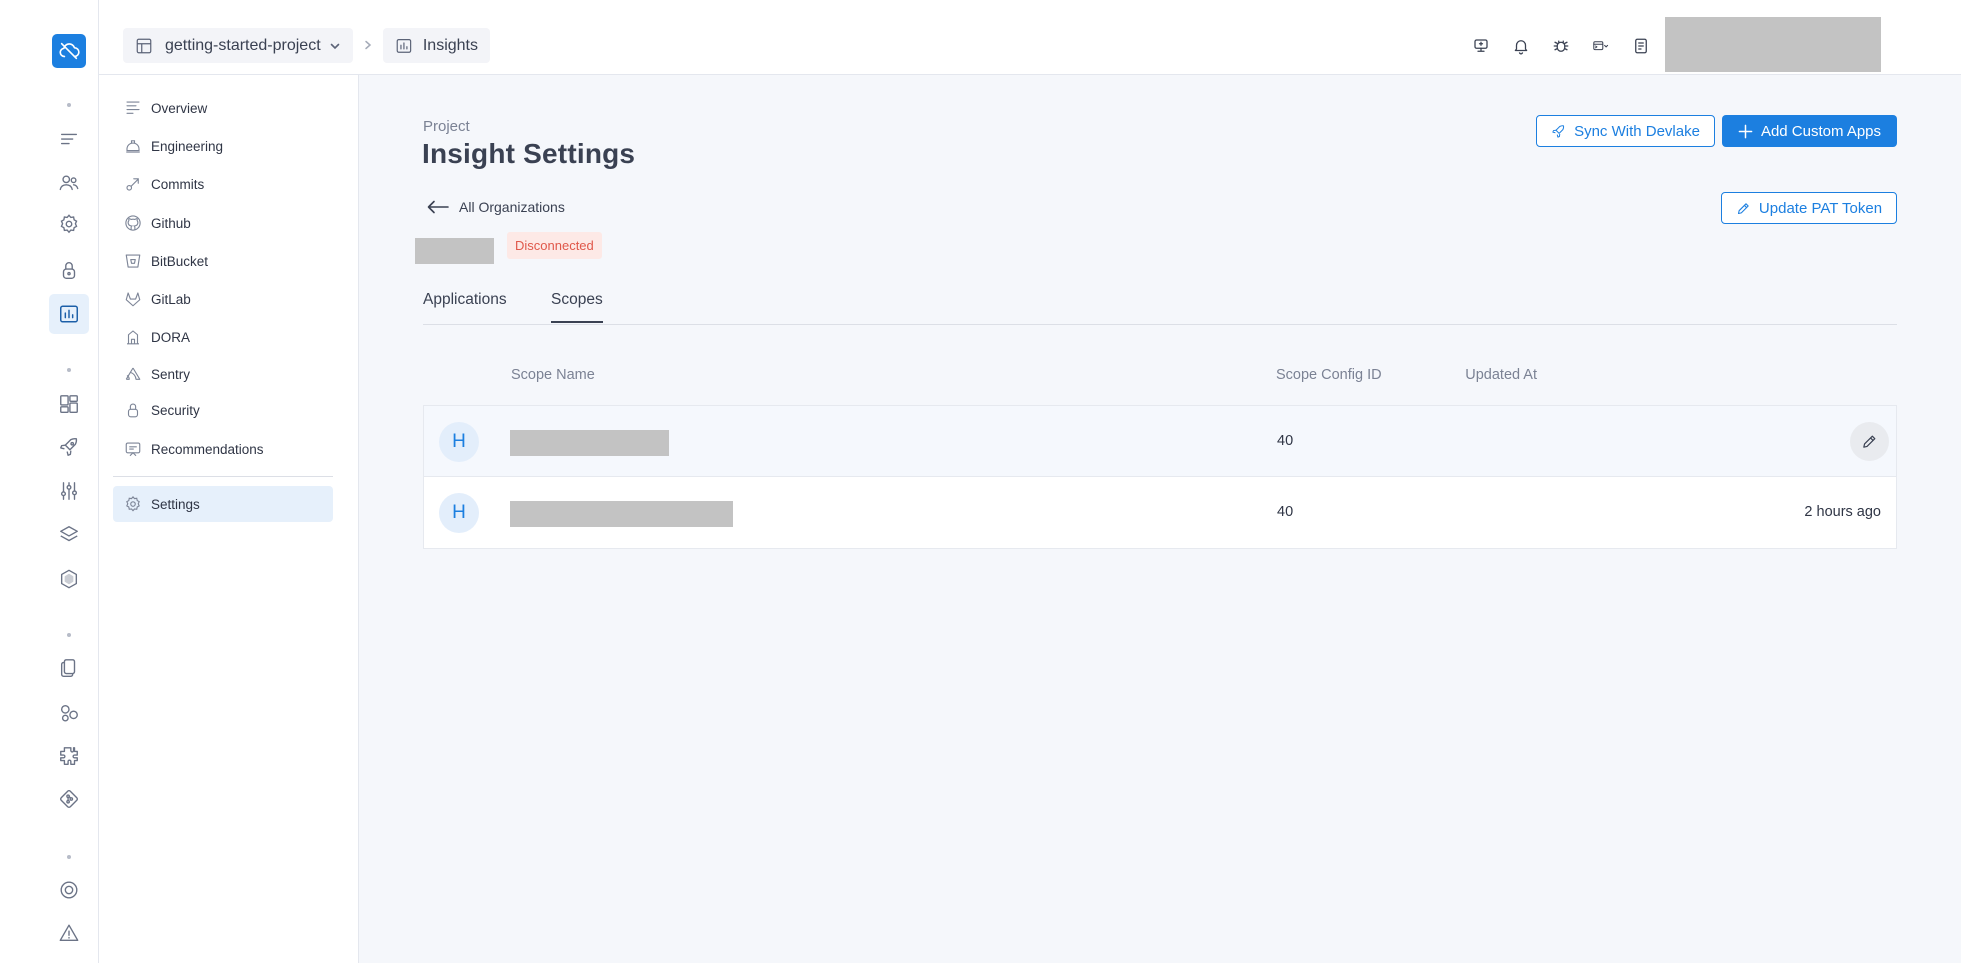  I want to click on warning-icon, so click(69, 933).